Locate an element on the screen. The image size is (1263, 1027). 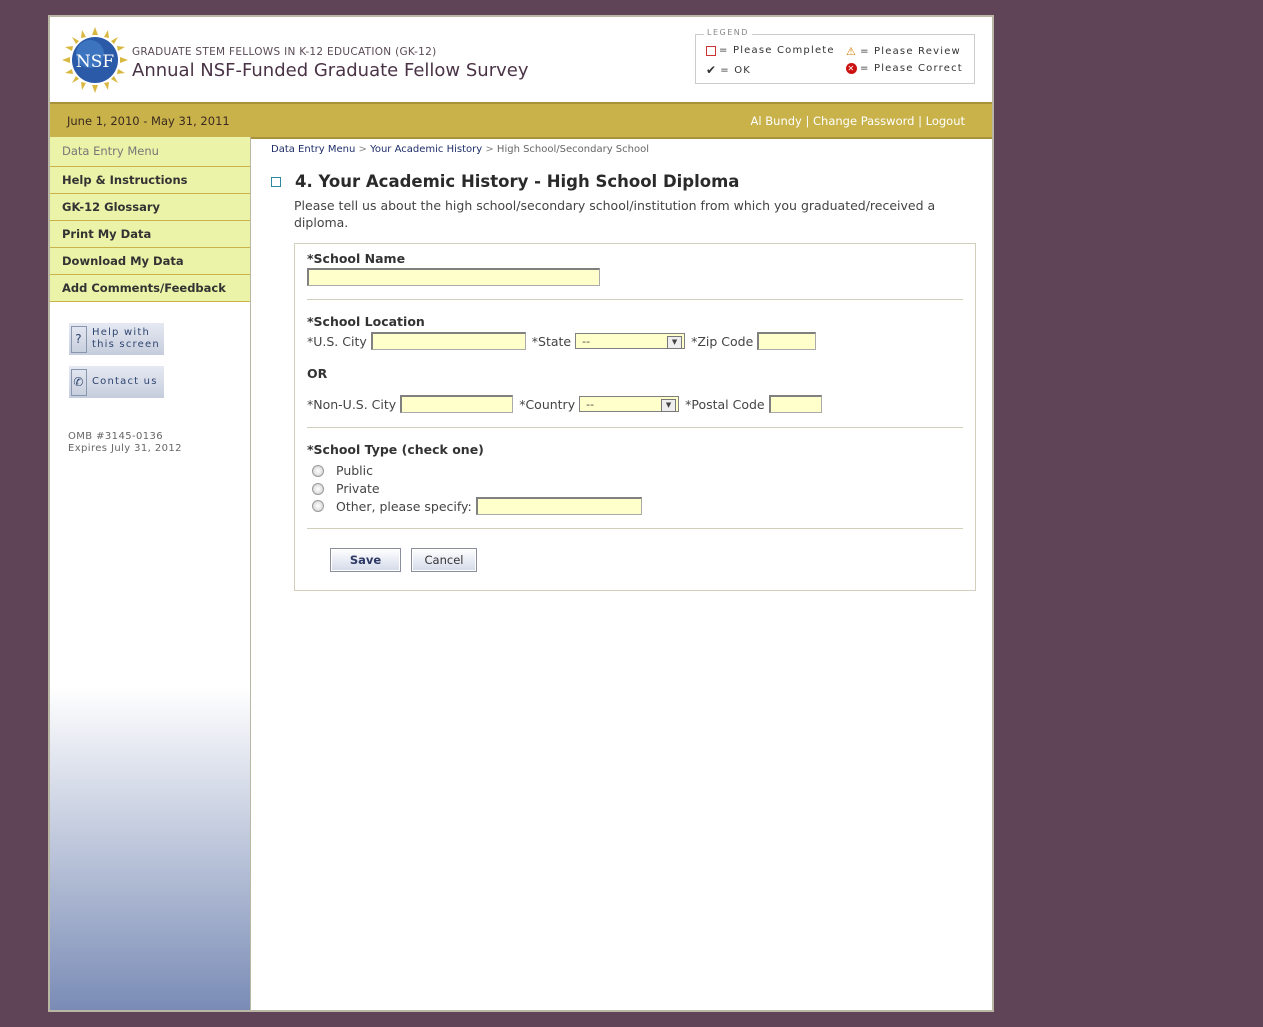
us-city-label: *U.S. City is located at coordinates (337, 341).